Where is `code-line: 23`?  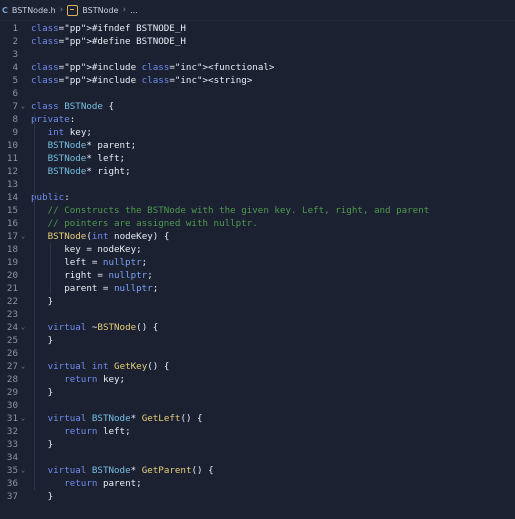
code-line: 23 is located at coordinates (257, 314).